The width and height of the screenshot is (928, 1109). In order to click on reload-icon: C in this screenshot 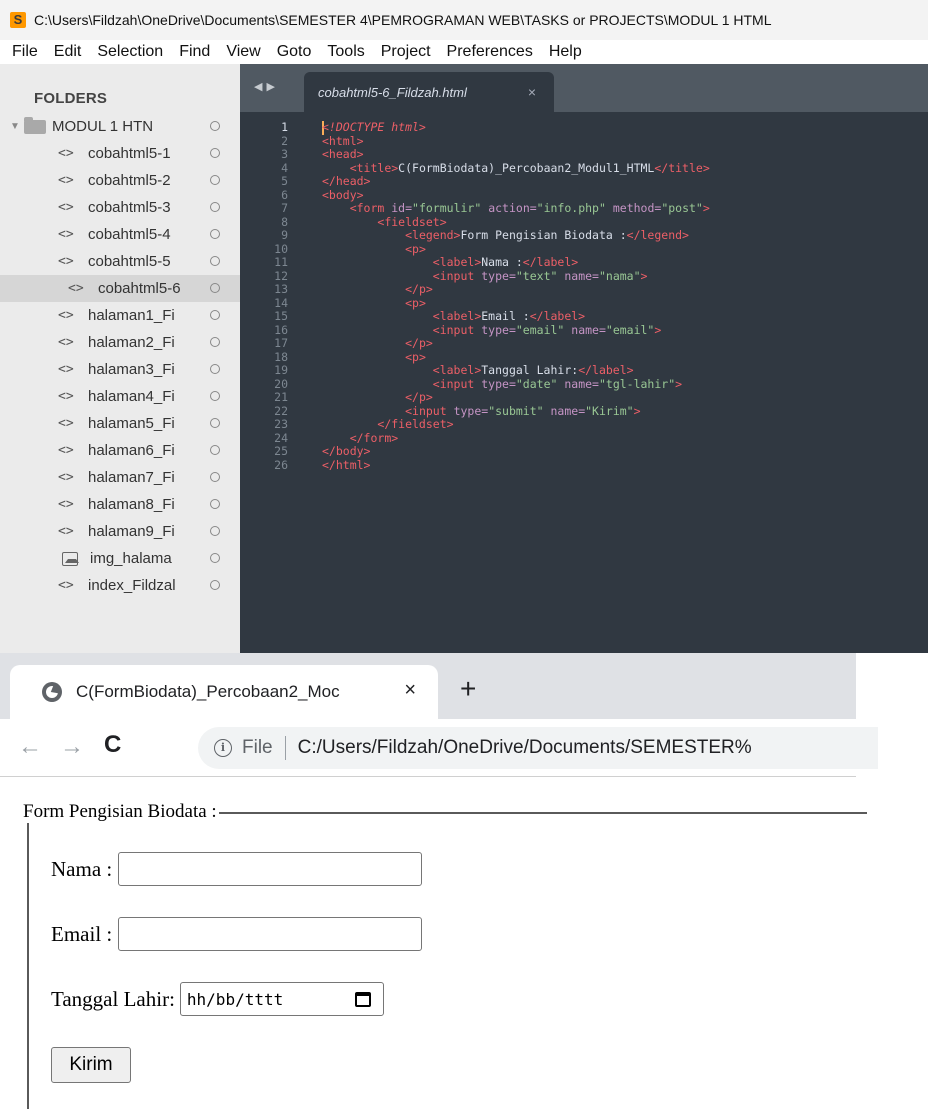, I will do `click(112, 745)`.